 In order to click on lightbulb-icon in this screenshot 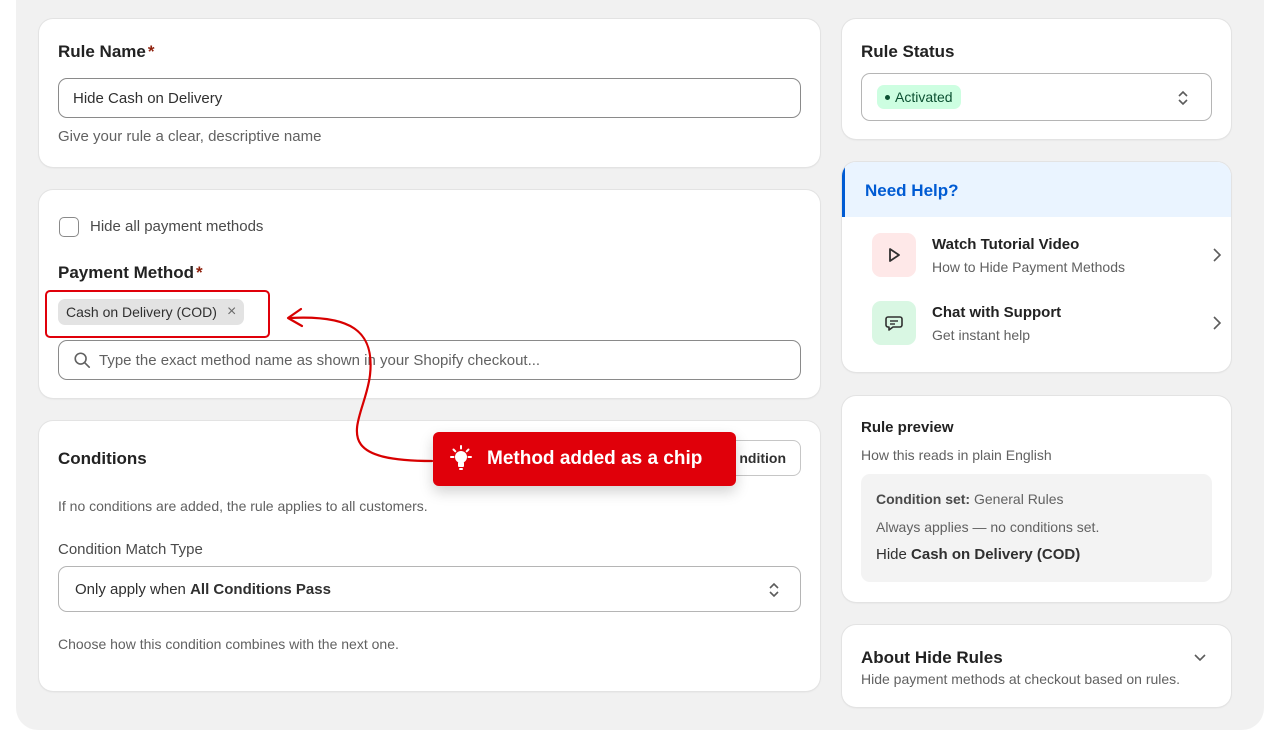, I will do `click(461, 457)`.